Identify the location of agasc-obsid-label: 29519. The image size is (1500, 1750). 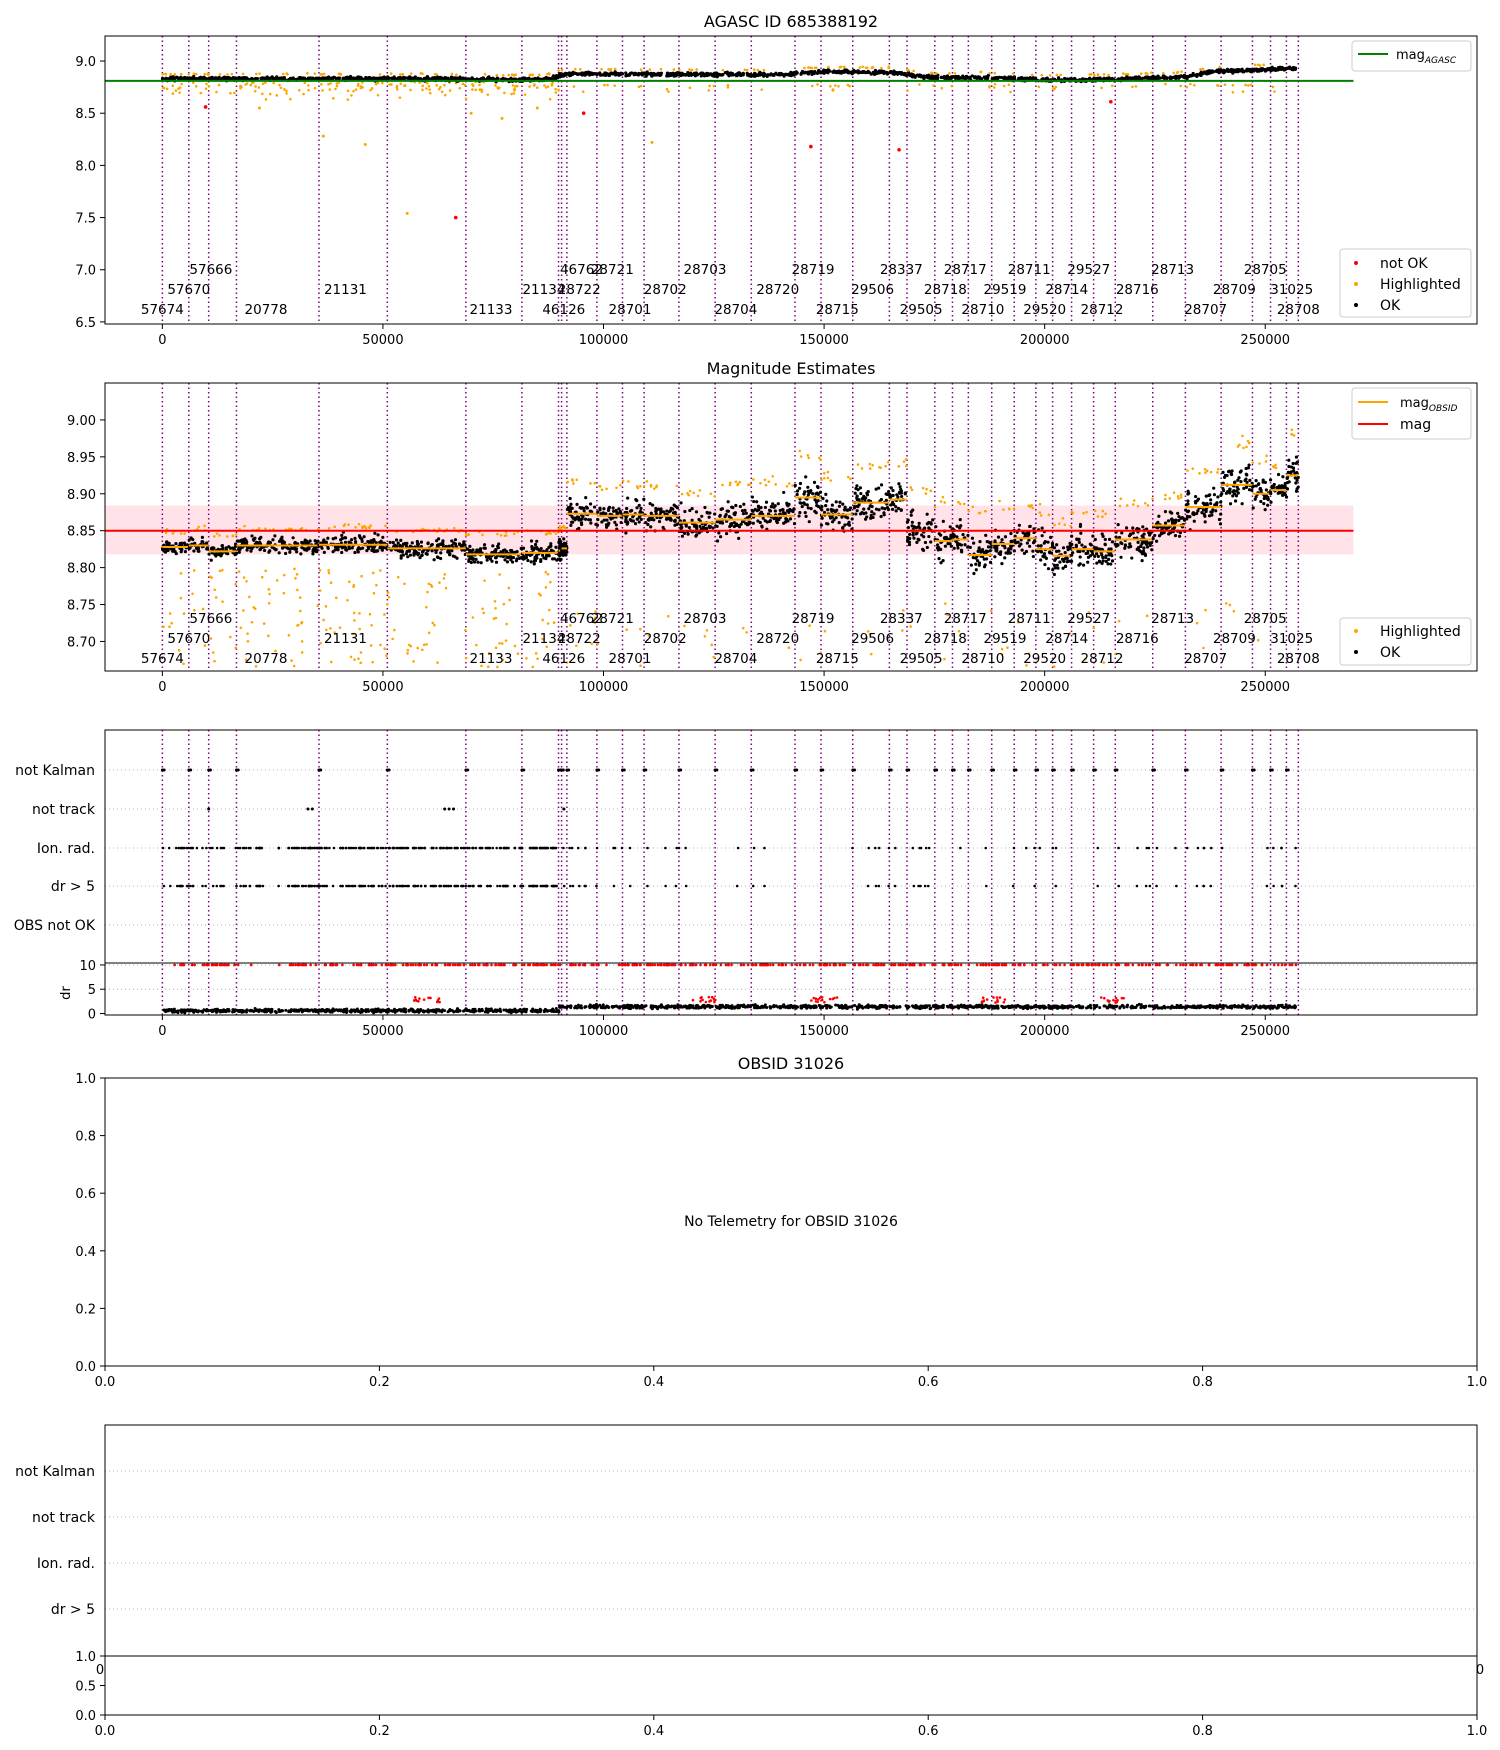
(1004, 290).